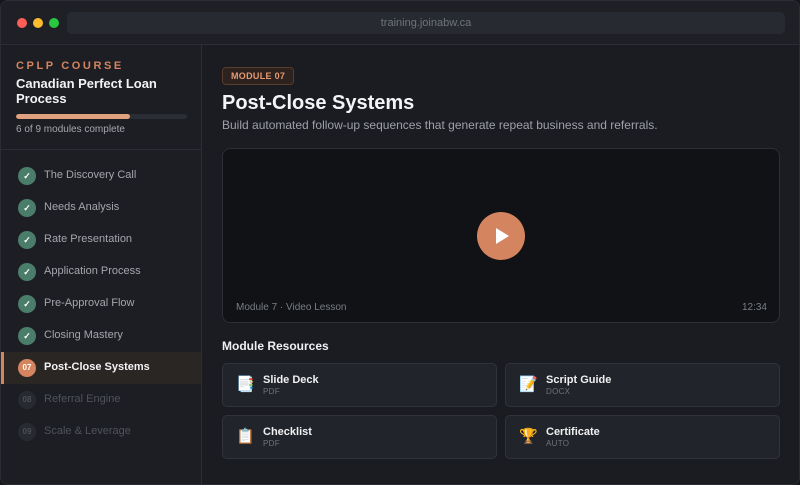 Image resolution: width=800 pixels, height=485 pixels. What do you see at coordinates (359, 385) in the screenshot?
I see `resource-card-slide-deck: 📑 Slide Deck PDF` at bounding box center [359, 385].